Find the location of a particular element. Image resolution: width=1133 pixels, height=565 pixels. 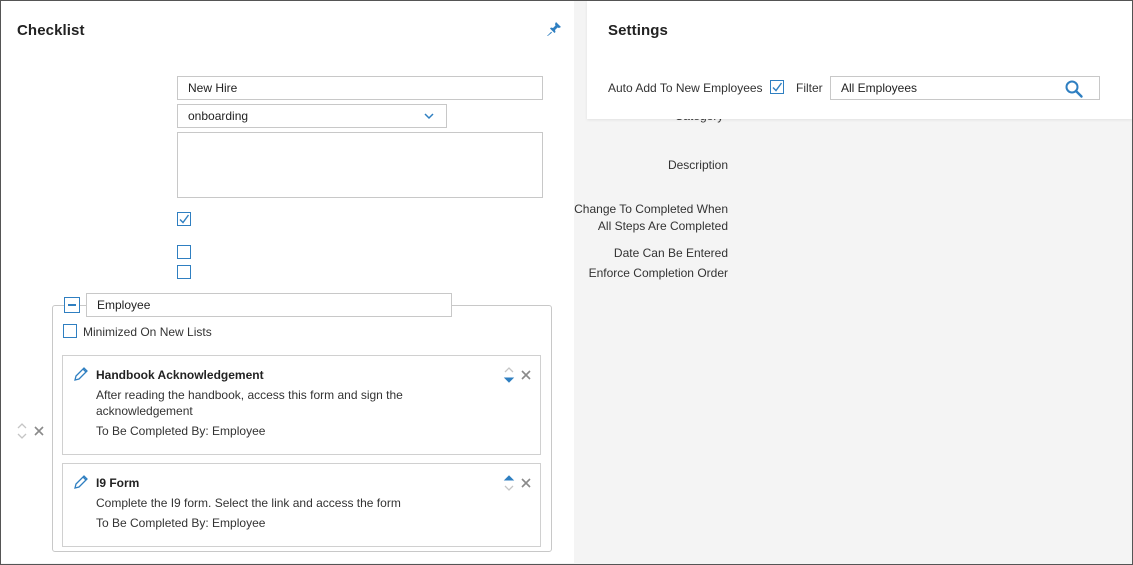

settings-panel is located at coordinates (859, 60).